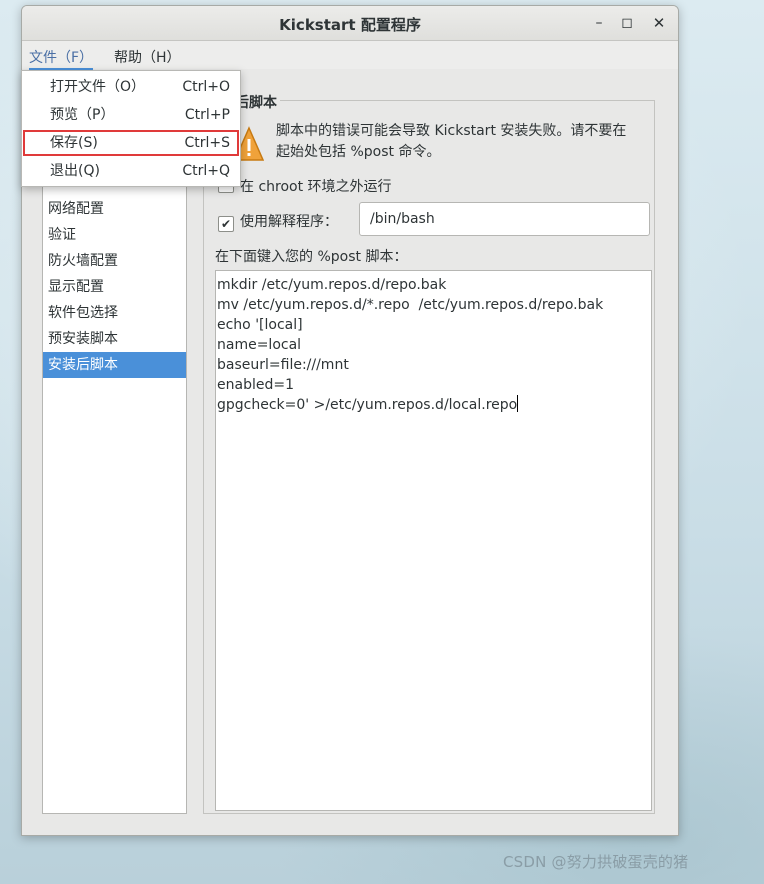  Describe the element at coordinates (316, 187) in the screenshot. I see `chroot-label: 在 chroot 环境之外运行` at that location.